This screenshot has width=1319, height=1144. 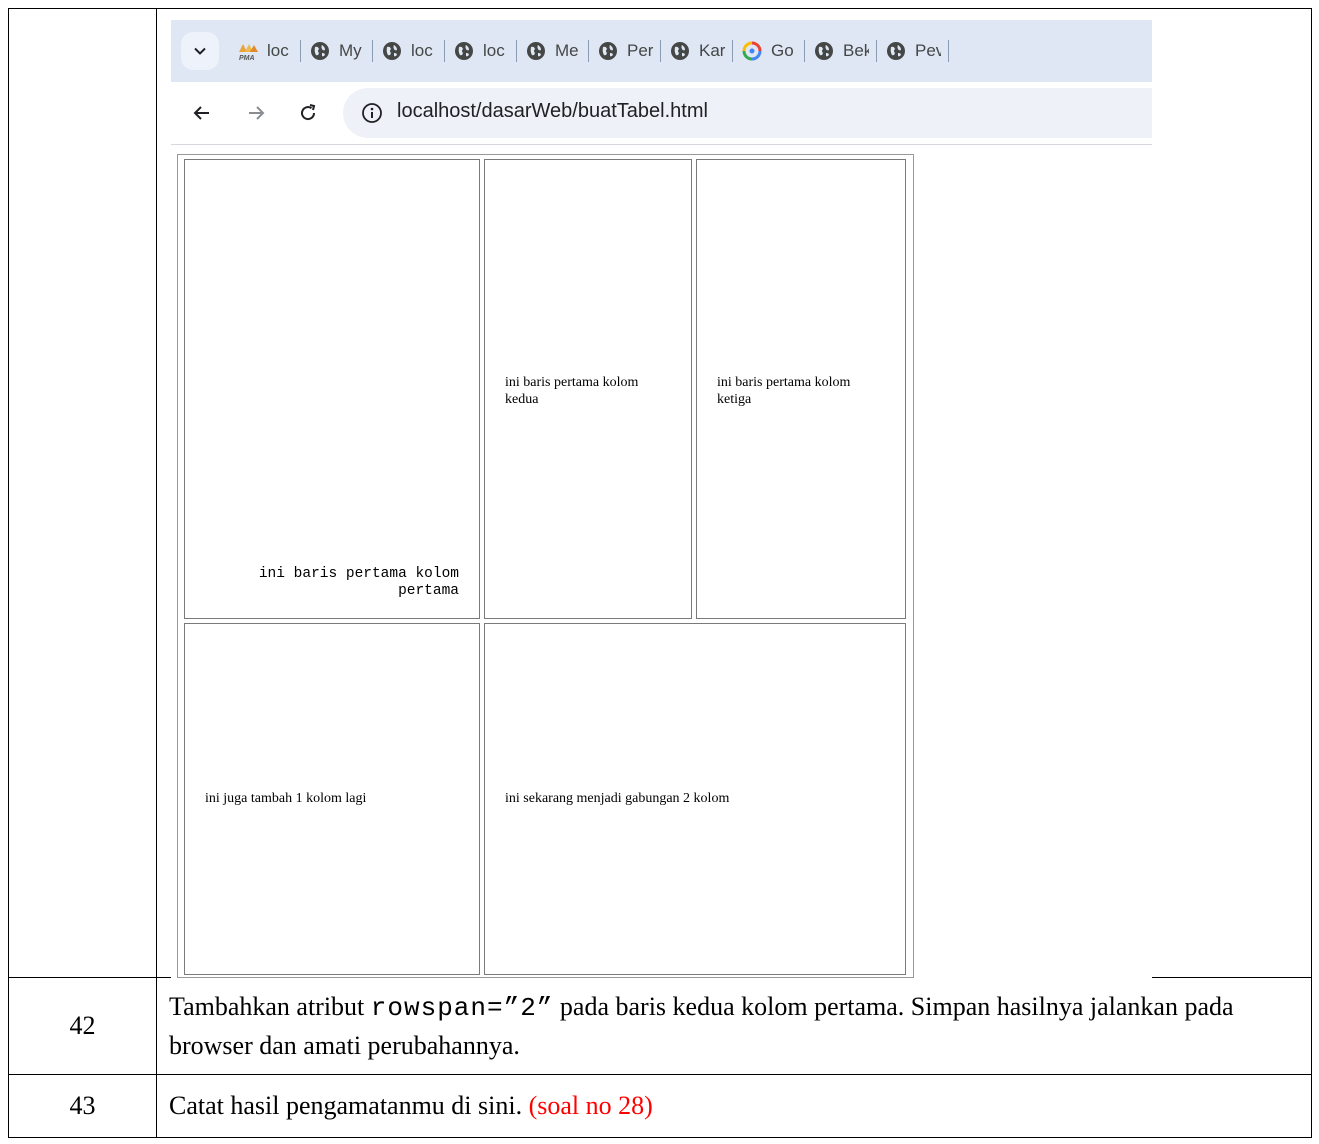 What do you see at coordinates (350, 50) in the screenshot?
I see `tab-label: My` at bounding box center [350, 50].